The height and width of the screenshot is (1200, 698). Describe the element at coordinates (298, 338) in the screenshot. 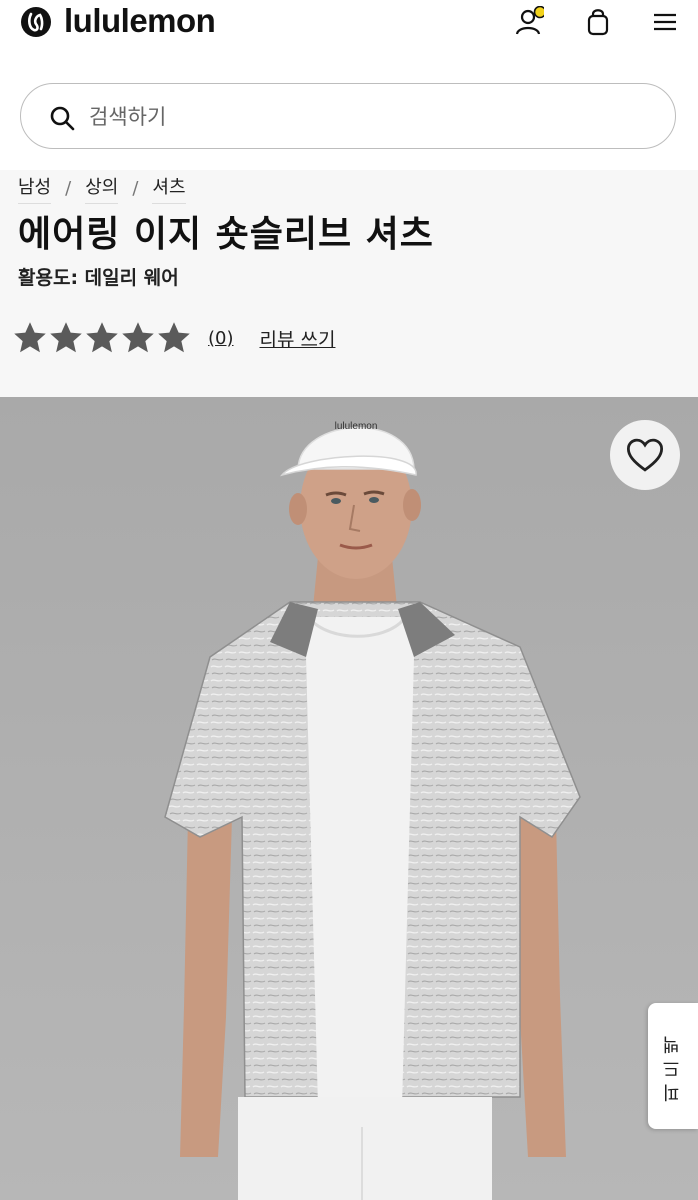

I see `write-review-link: 리뷰 쓰기` at that location.